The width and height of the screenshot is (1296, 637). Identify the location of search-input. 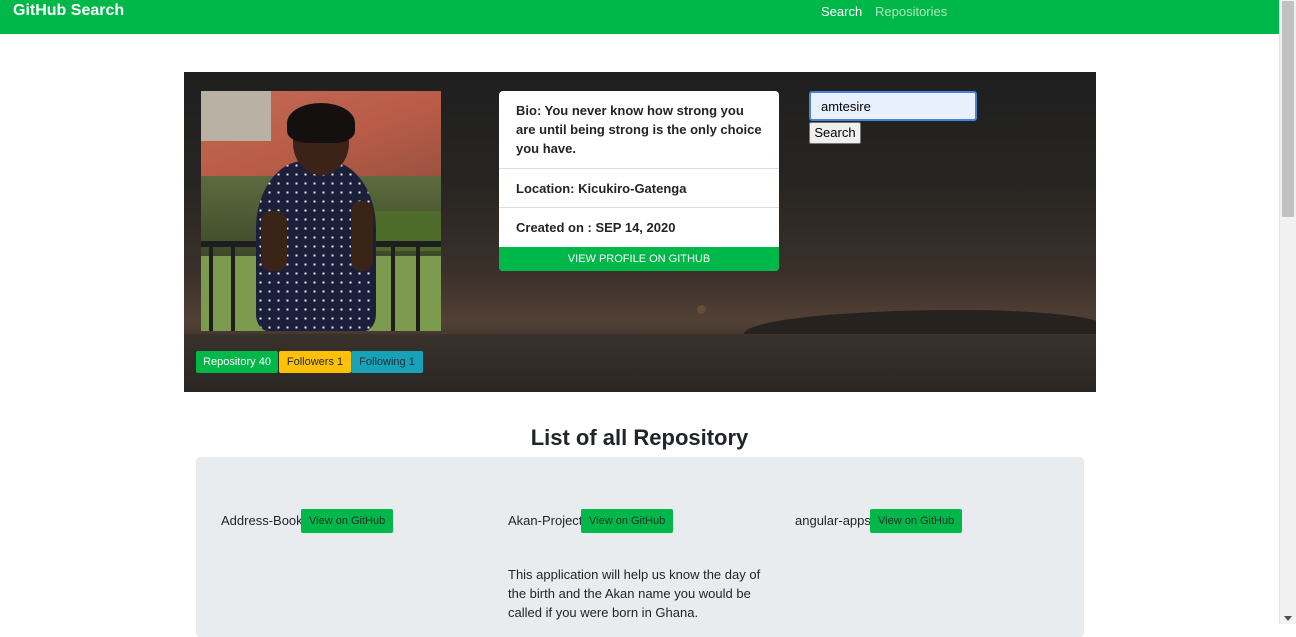
(893, 106).